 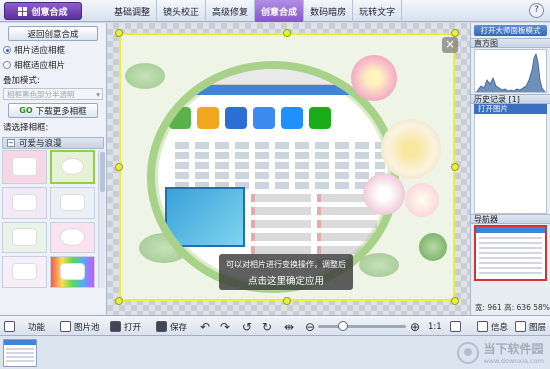 I want to click on overlay-mode-label: 叠加模式:, so click(x=21, y=81).